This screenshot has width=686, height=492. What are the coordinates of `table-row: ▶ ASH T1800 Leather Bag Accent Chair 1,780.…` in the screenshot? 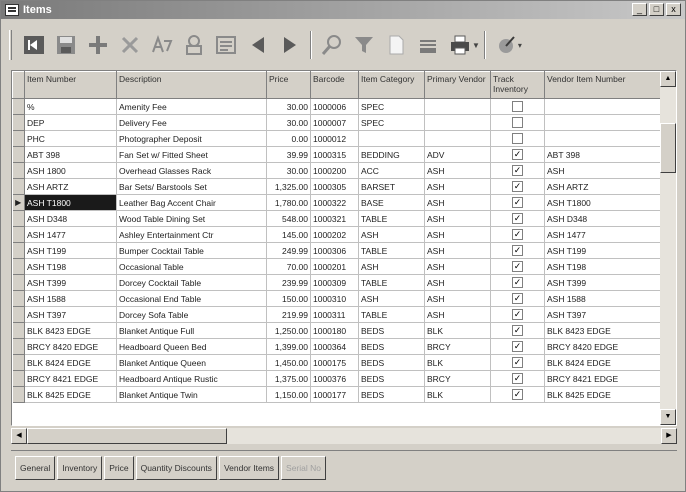 It's located at (336, 202).